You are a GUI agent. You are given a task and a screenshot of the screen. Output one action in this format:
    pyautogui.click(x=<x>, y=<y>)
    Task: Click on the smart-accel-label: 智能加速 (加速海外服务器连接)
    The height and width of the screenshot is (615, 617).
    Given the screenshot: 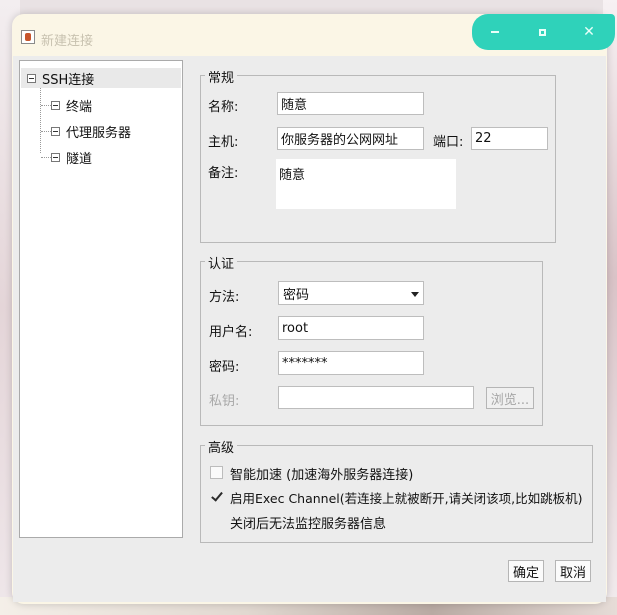 What is the action you would take?
    pyautogui.click(x=322, y=475)
    